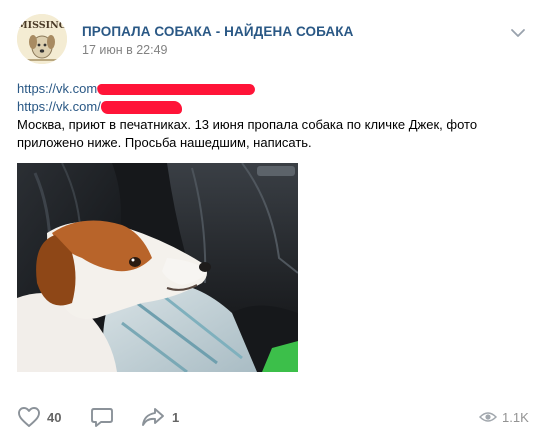 The image size is (544, 439). I want to click on like-button: 40, so click(39, 417).